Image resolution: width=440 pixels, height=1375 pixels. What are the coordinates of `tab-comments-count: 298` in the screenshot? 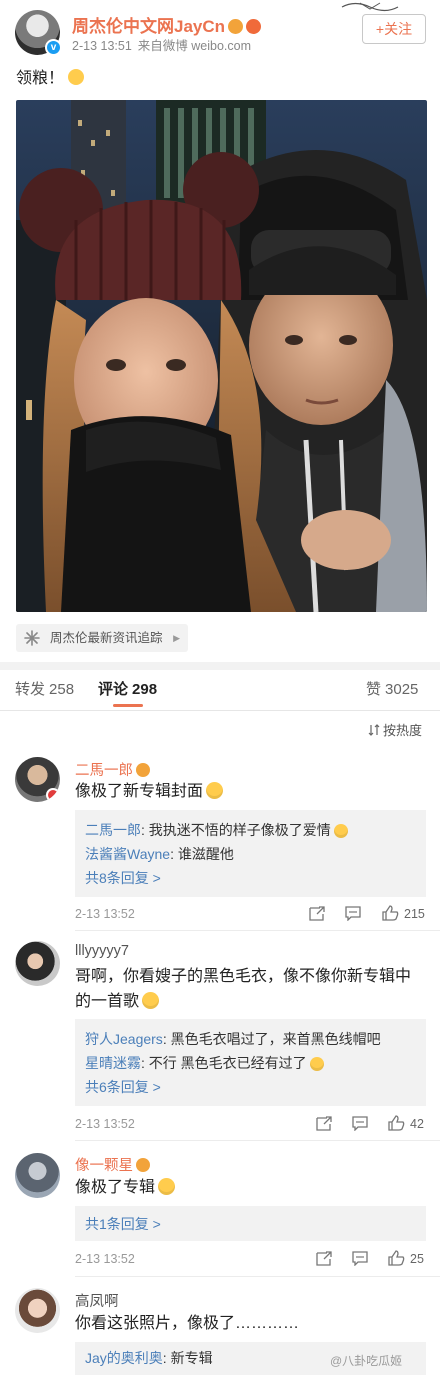 It's located at (145, 689).